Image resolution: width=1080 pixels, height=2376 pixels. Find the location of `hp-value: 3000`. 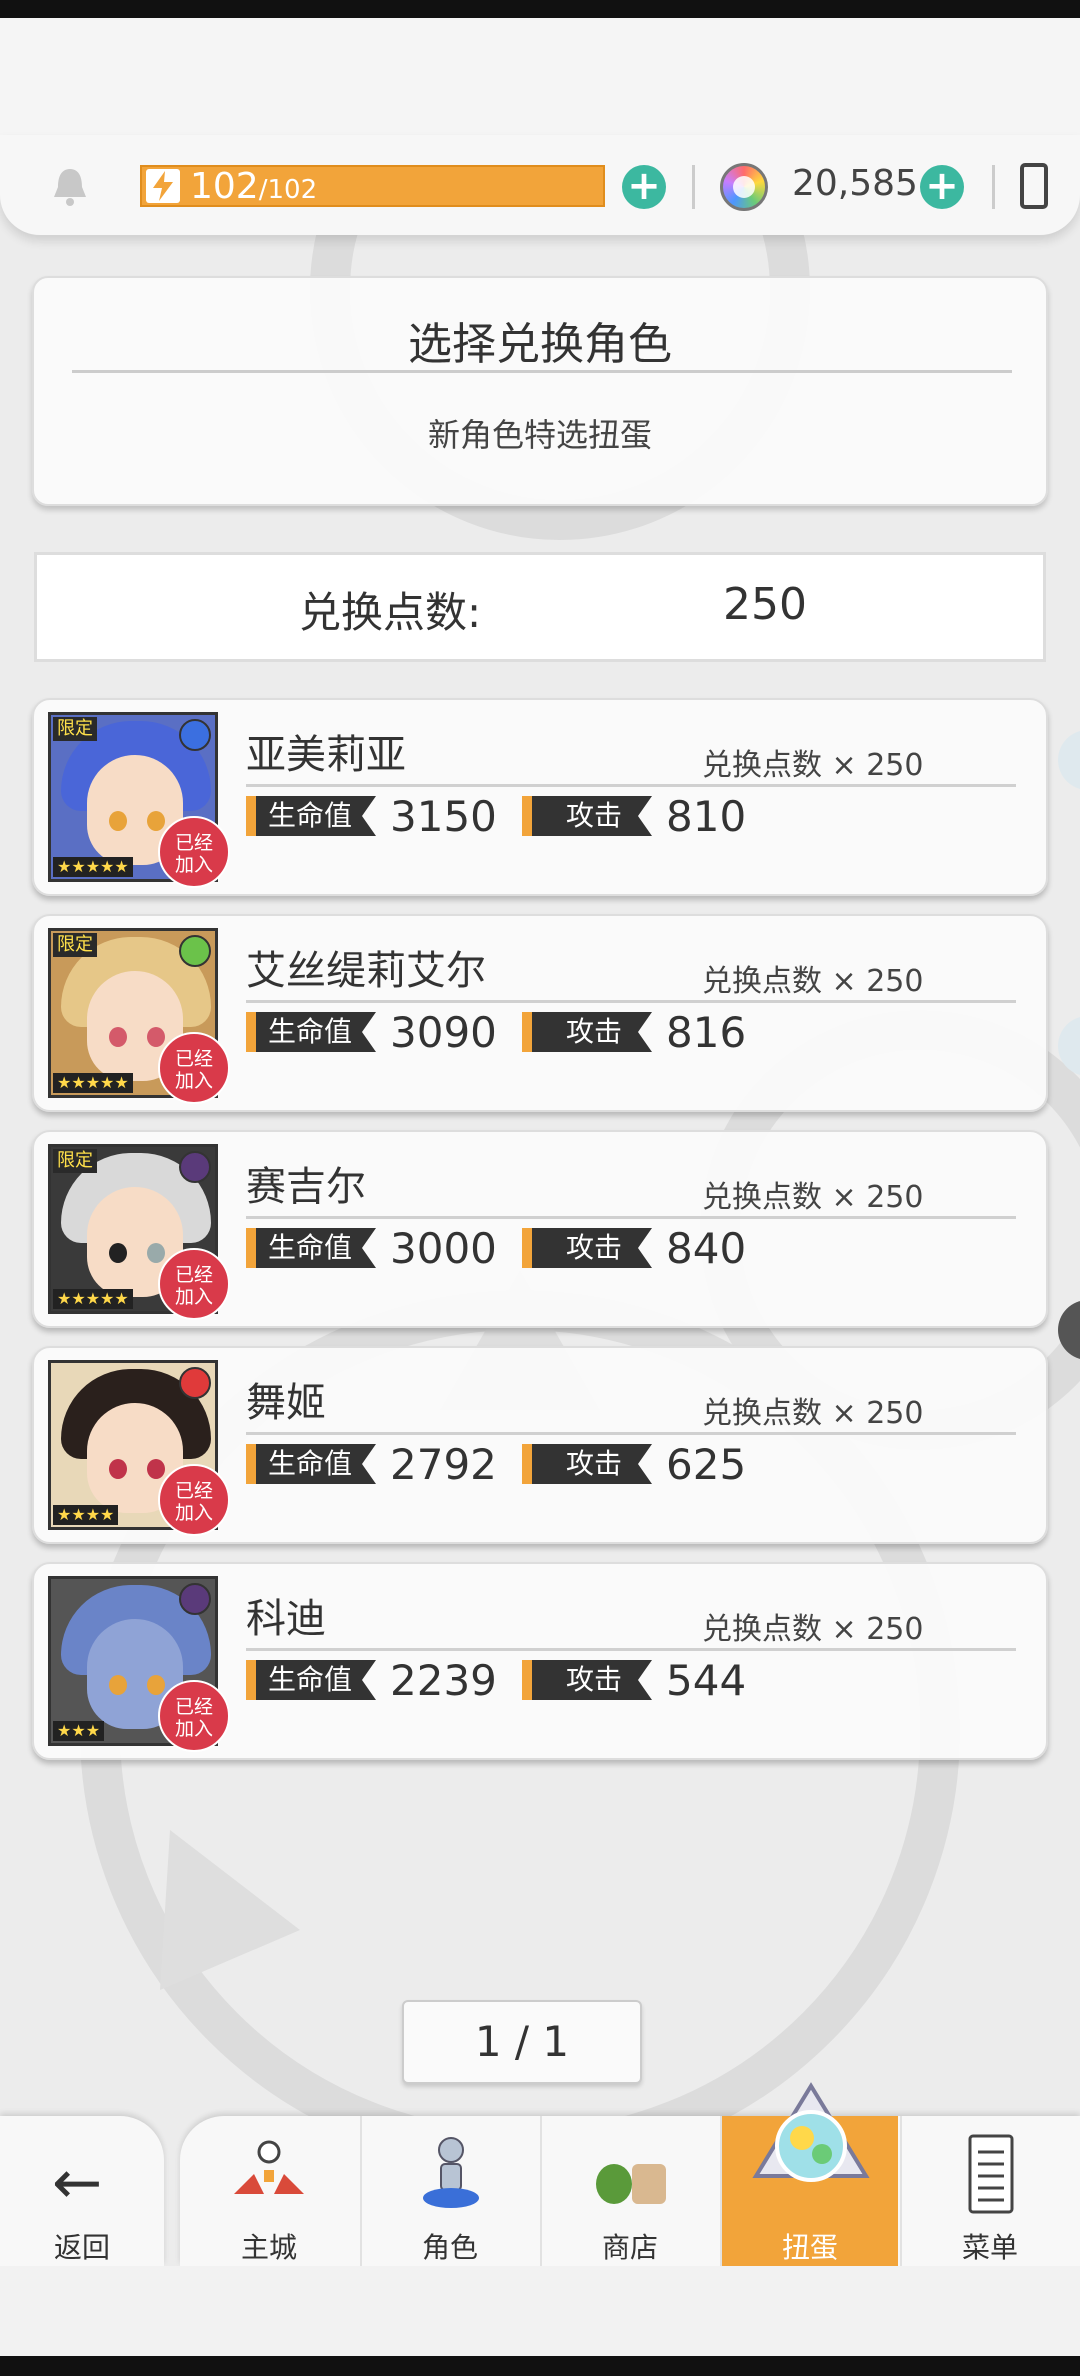

hp-value: 3000 is located at coordinates (443, 1248).